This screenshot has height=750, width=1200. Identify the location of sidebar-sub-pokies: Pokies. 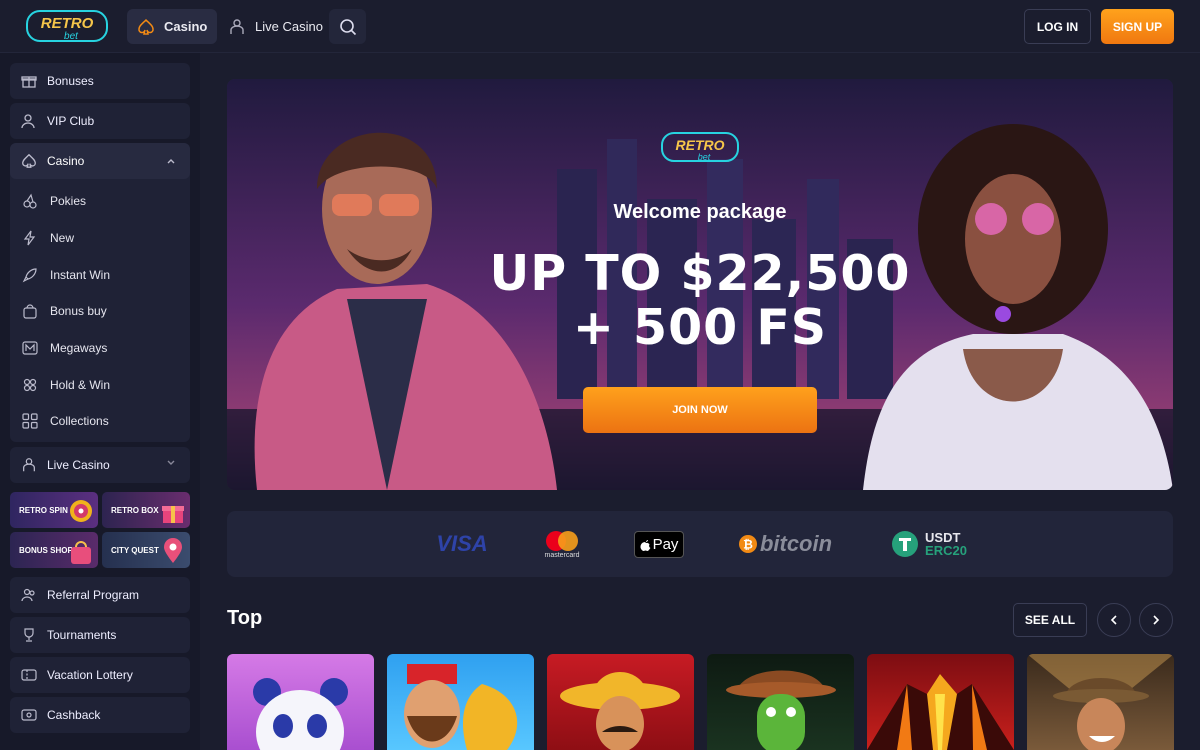
(54, 201).